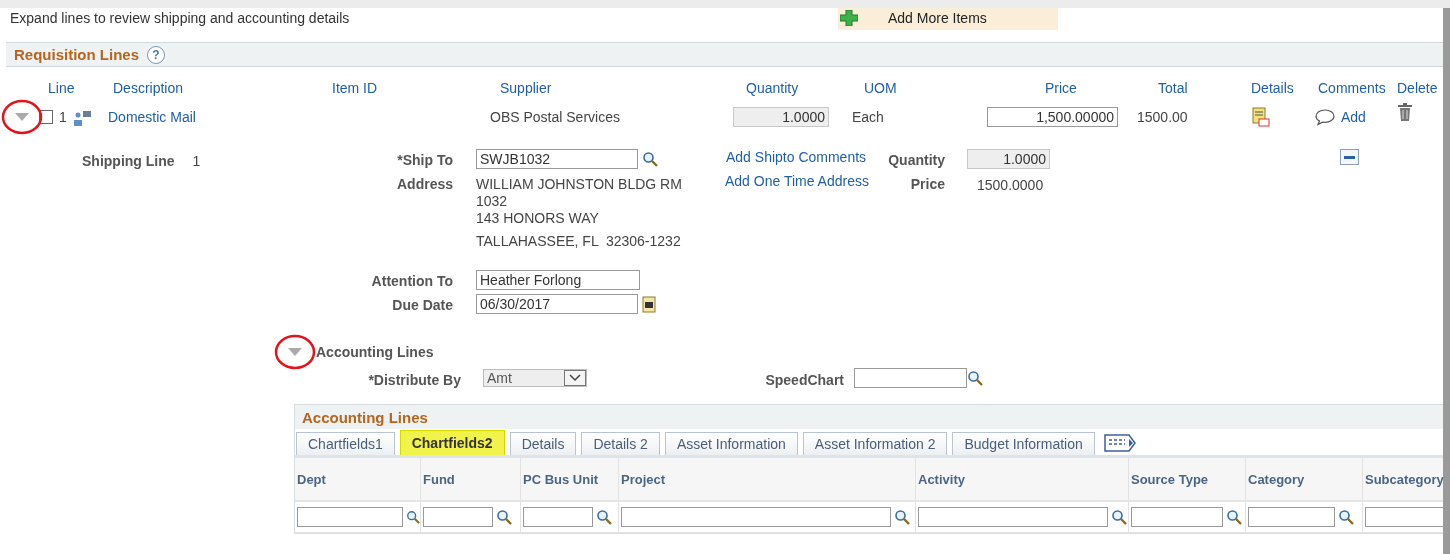  I want to click on tab: Asset Information 2, so click(875, 443).